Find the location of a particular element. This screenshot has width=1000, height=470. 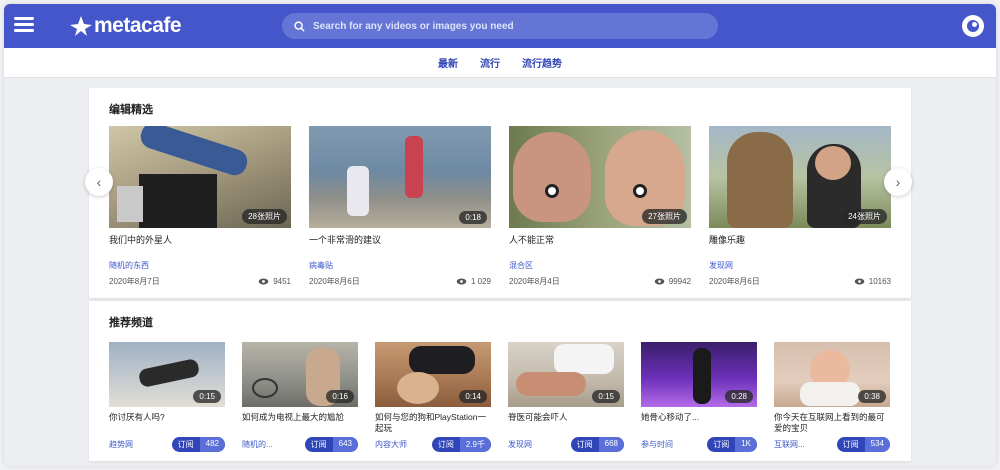

thumbnail: 27张照片 is located at coordinates (600, 177).